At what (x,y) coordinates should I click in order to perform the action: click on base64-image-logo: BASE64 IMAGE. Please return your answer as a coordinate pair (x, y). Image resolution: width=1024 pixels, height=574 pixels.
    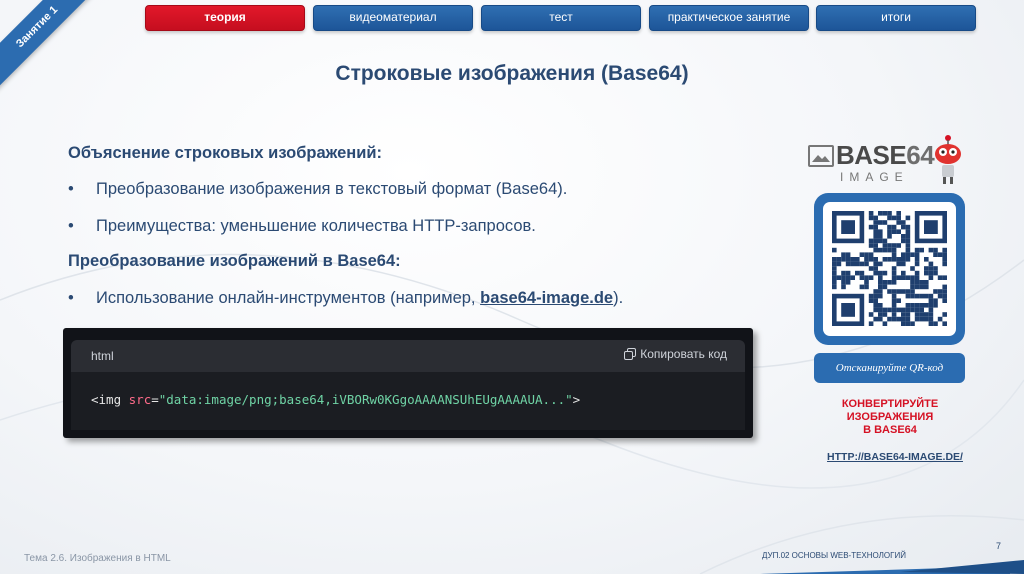
    Looking at the image, I should click on (891, 161).